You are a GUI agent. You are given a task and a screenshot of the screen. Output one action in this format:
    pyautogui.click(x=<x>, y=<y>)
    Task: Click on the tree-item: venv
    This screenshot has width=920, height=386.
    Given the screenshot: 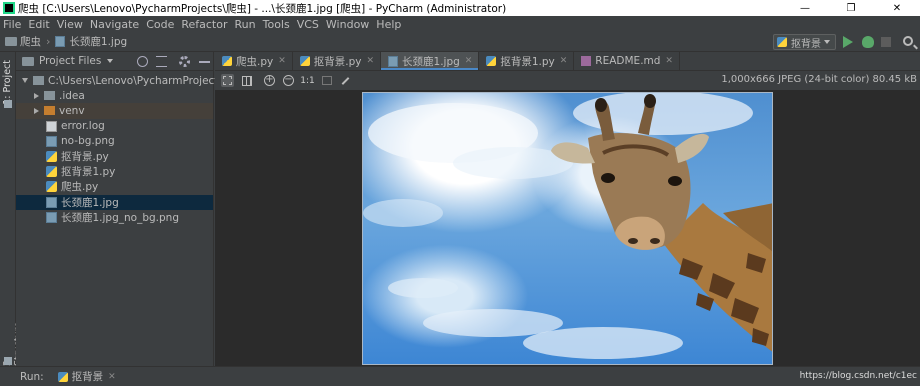 What is the action you would take?
    pyautogui.click(x=114, y=111)
    